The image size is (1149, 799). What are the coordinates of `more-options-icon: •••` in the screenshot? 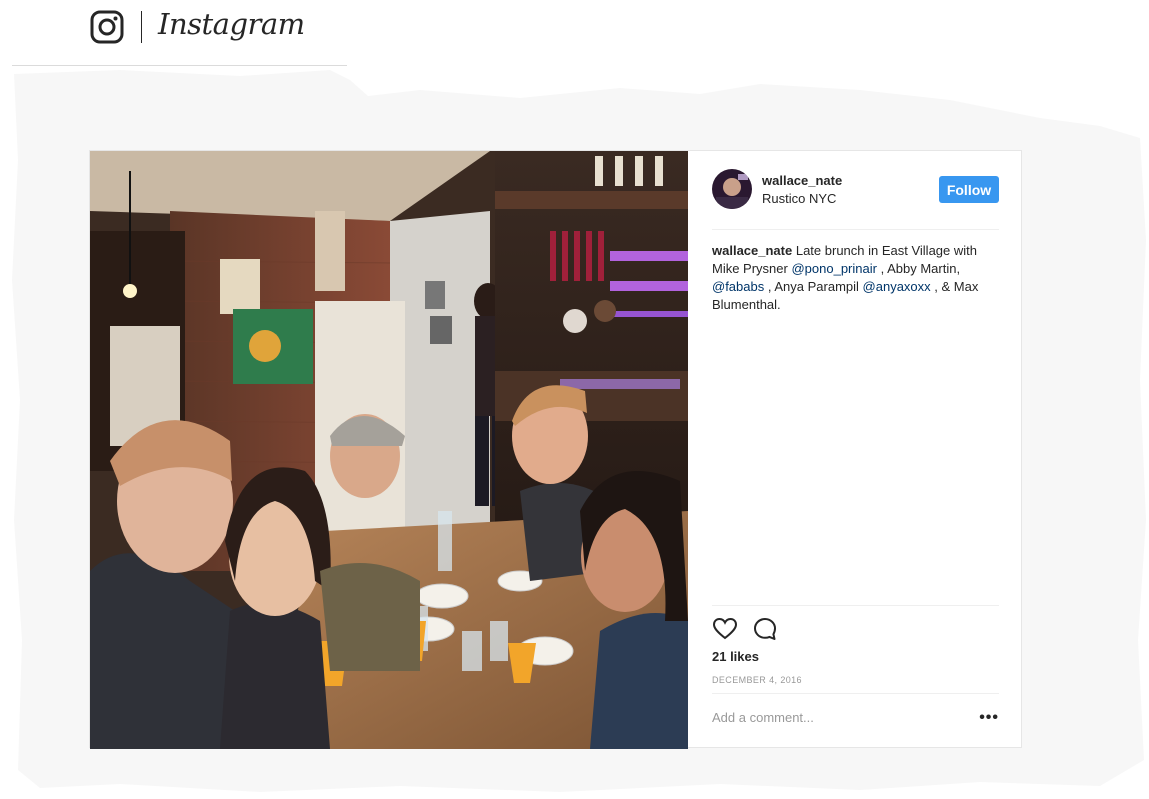 It's located at (989, 718).